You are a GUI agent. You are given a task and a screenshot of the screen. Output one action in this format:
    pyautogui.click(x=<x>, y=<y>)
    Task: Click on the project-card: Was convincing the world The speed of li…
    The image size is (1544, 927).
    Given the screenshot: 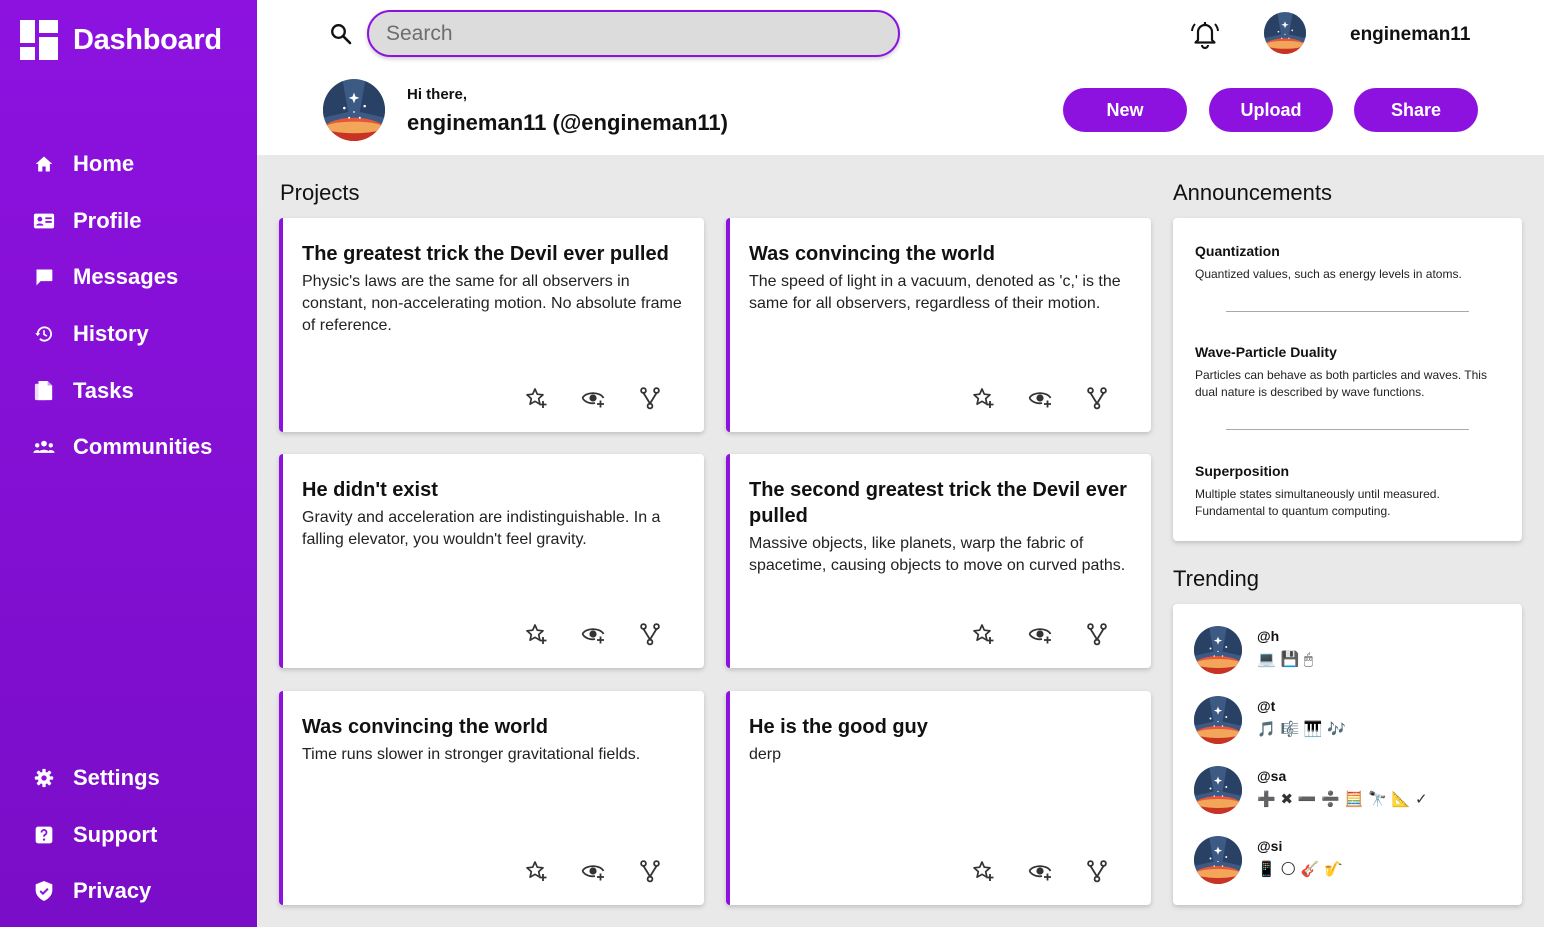 What is the action you would take?
    pyautogui.click(x=938, y=325)
    